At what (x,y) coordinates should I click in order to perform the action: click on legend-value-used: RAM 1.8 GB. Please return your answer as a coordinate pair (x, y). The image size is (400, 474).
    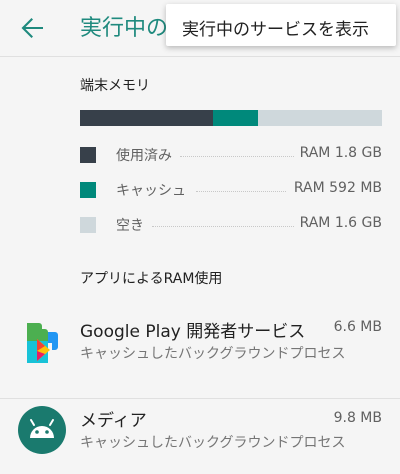
    Looking at the image, I should click on (340, 153).